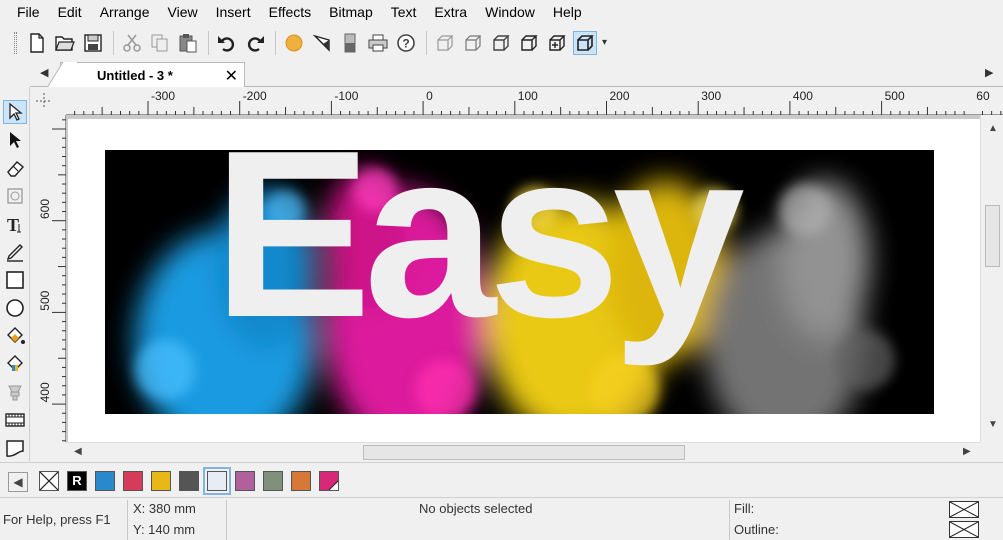 The image size is (1003, 540). Describe the element at coordinates (37, 43) in the screenshot. I see `new-document-button` at that location.